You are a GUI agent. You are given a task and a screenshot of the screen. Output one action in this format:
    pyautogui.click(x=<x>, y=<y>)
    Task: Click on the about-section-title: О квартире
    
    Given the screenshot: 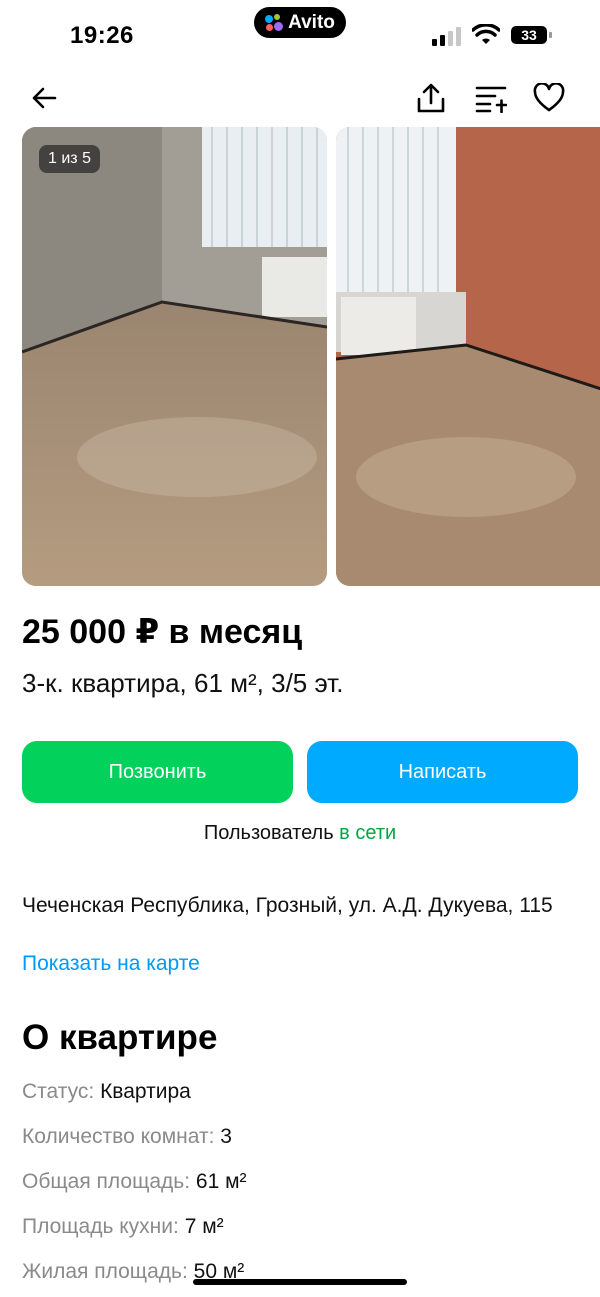 What is the action you would take?
    pyautogui.click(x=120, y=1037)
    